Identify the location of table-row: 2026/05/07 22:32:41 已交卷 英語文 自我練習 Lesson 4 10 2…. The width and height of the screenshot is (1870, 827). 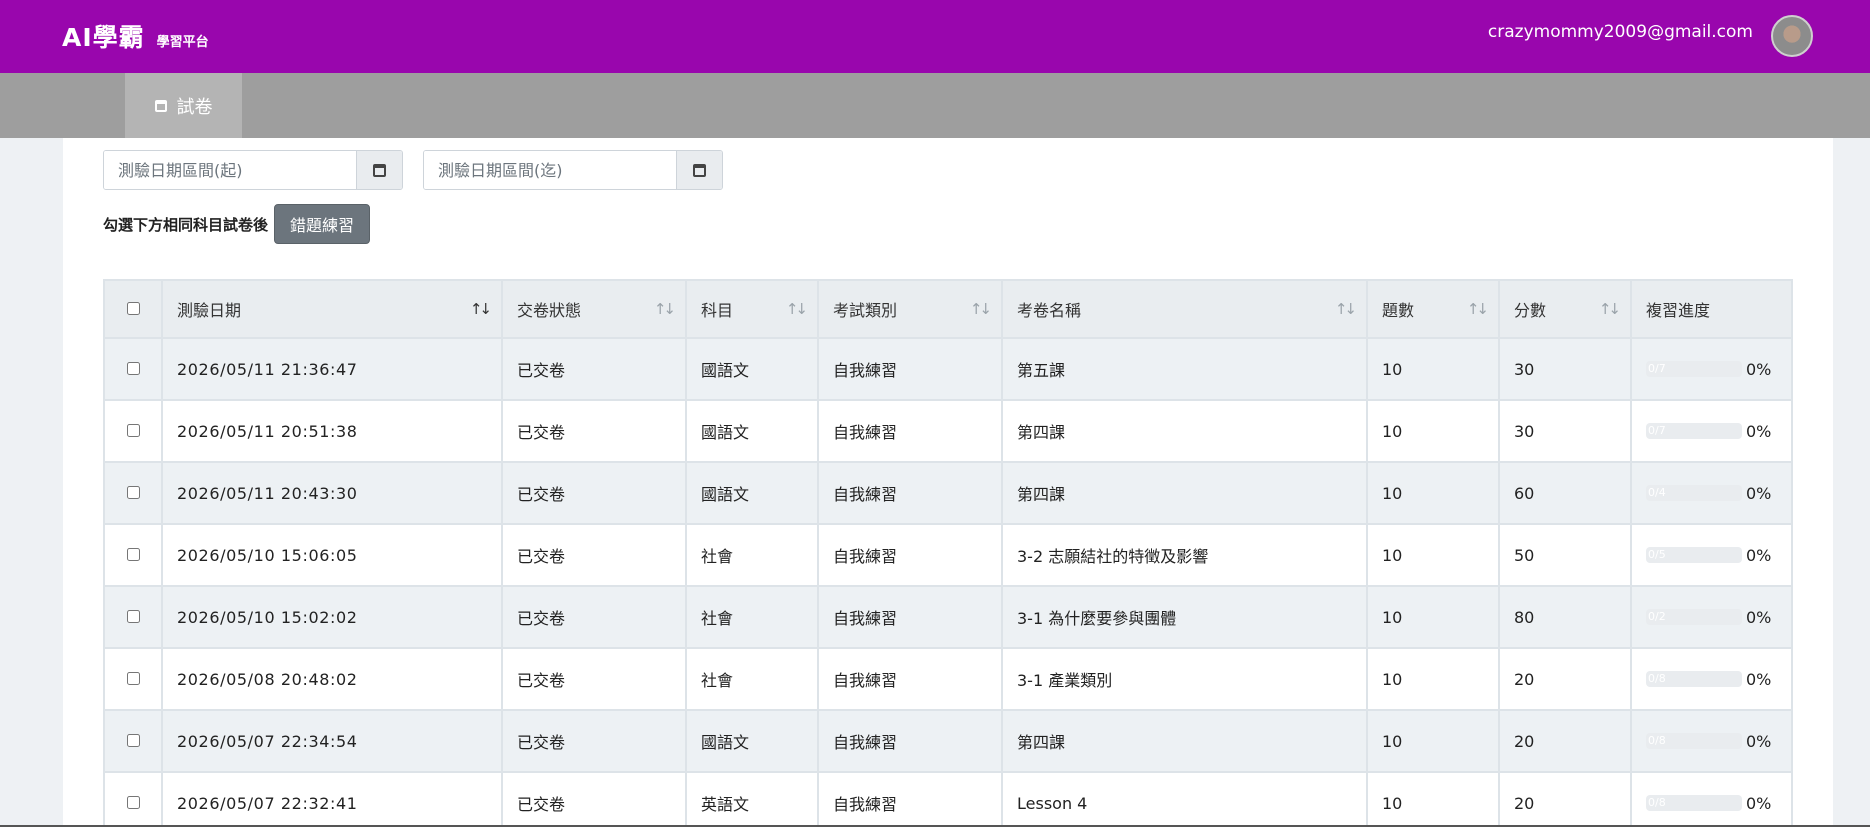
(948, 799).